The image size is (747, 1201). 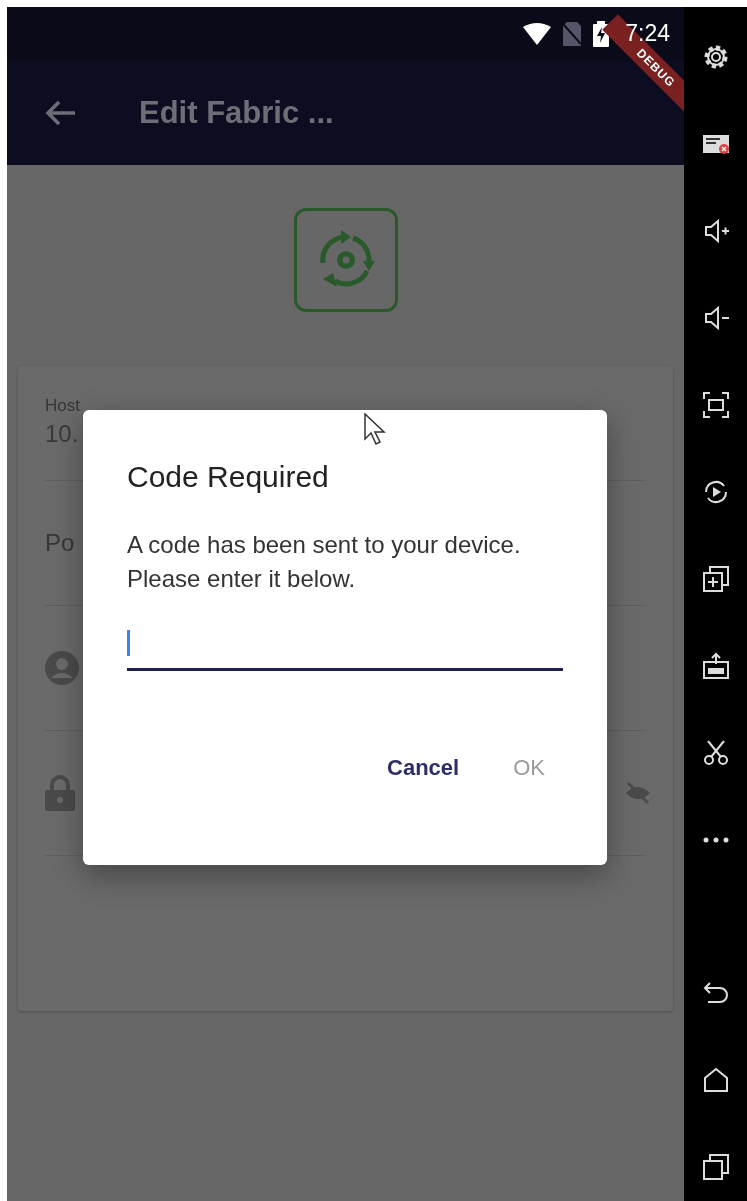 What do you see at coordinates (601, 33) in the screenshot?
I see `battery-charging-icon` at bounding box center [601, 33].